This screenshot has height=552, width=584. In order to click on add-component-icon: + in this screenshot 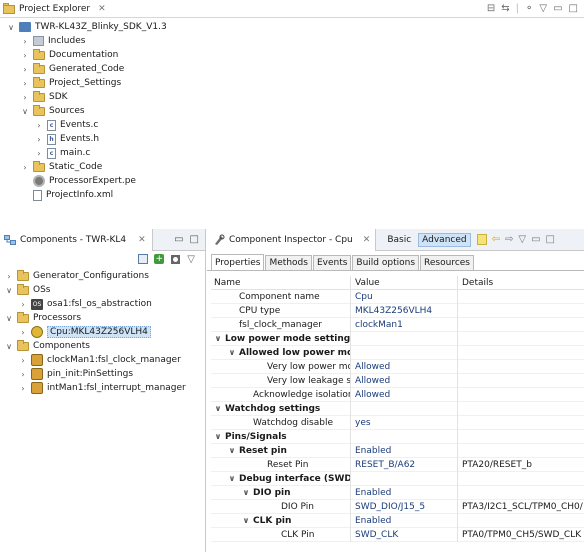, I will do `click(159, 259)`.